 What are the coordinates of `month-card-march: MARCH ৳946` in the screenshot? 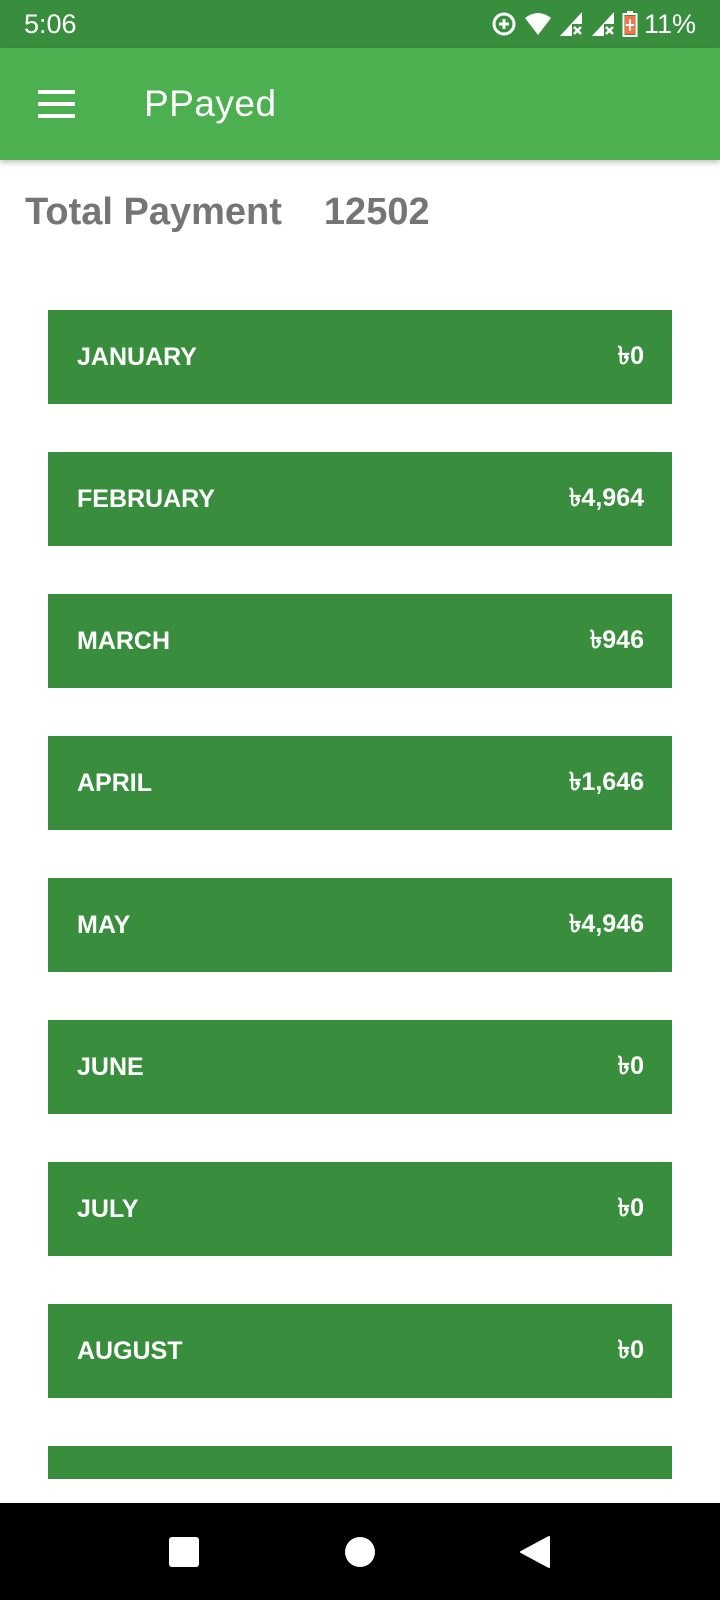 It's located at (360, 641).